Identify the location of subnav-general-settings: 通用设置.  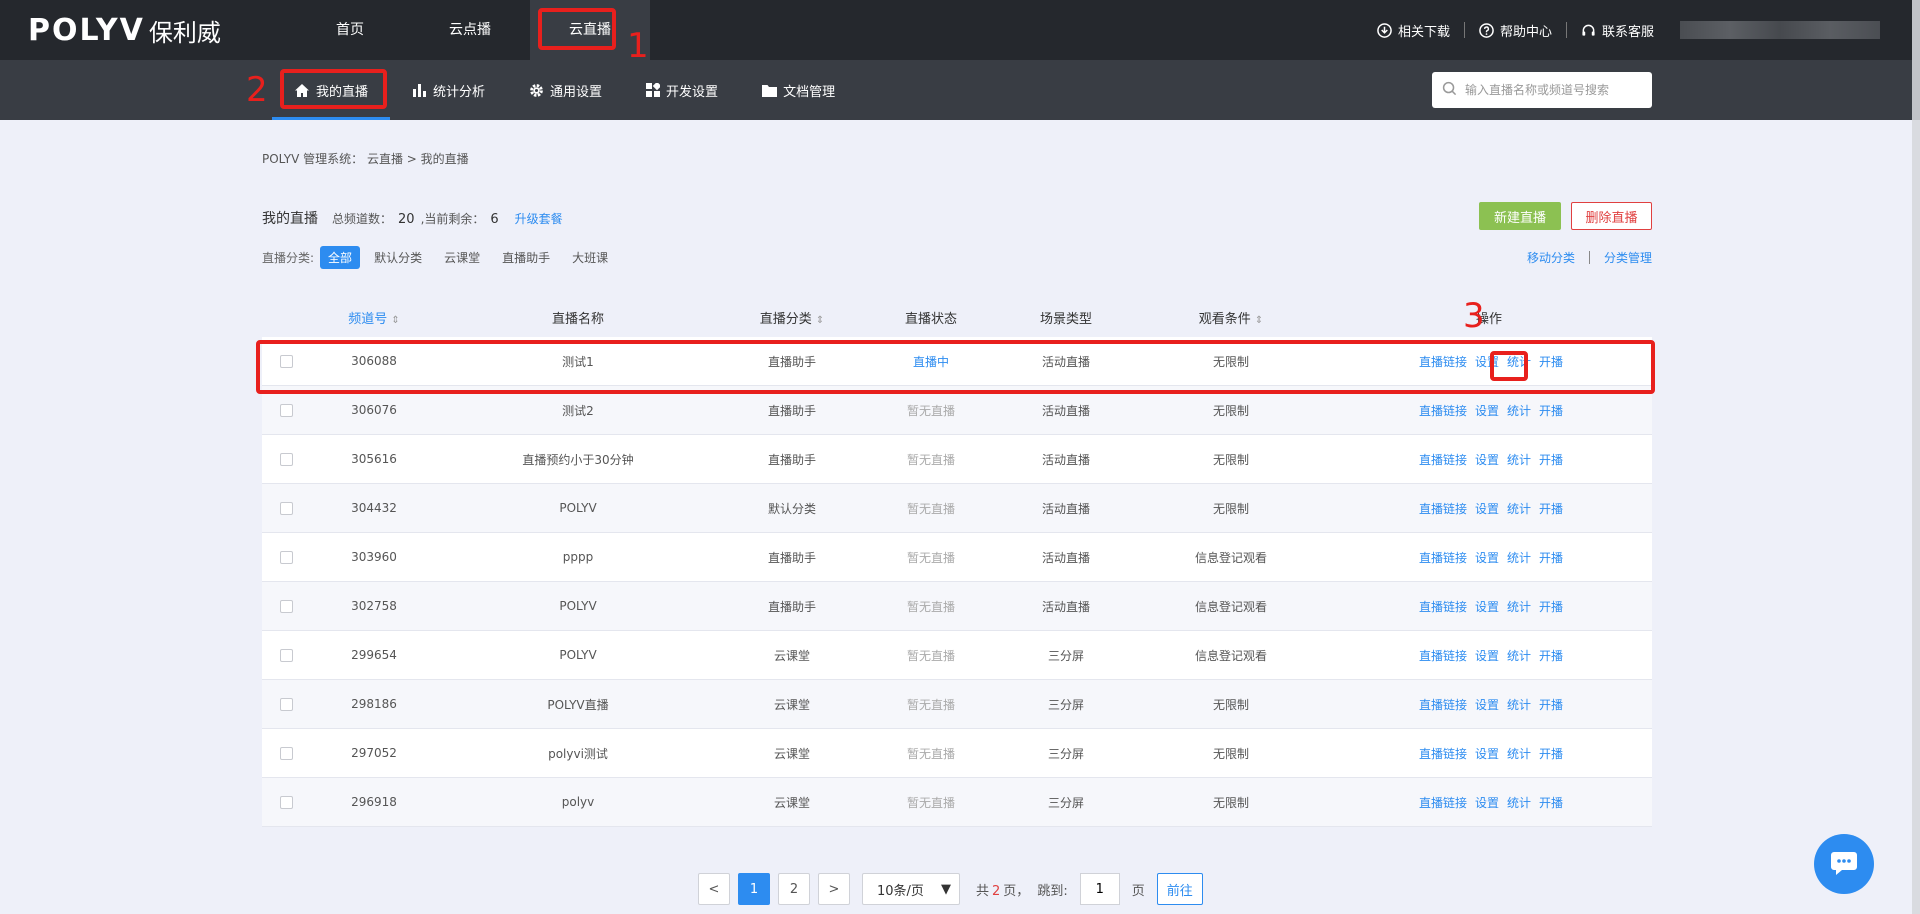
(565, 90).